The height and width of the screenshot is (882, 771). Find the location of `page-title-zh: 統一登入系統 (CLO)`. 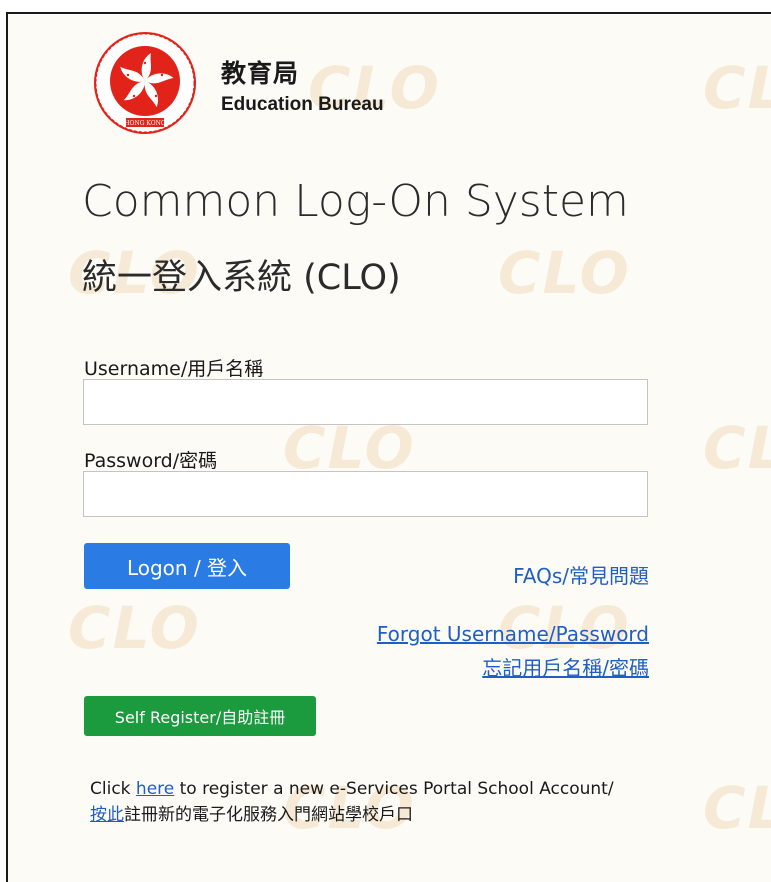

page-title-zh: 統一登入系統 (CLO) is located at coordinates (241, 278).